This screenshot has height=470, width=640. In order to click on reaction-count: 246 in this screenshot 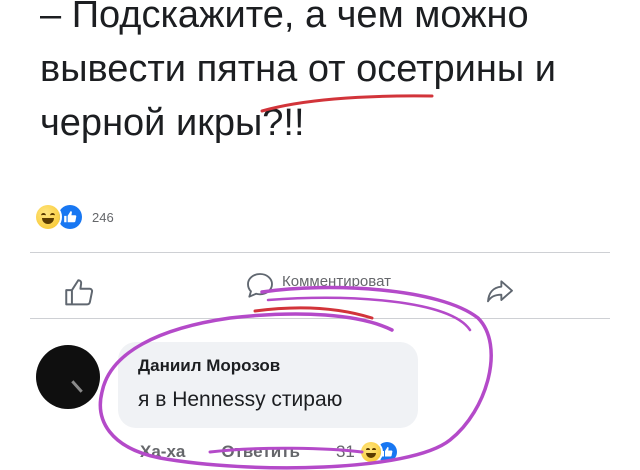, I will do `click(103, 217)`.